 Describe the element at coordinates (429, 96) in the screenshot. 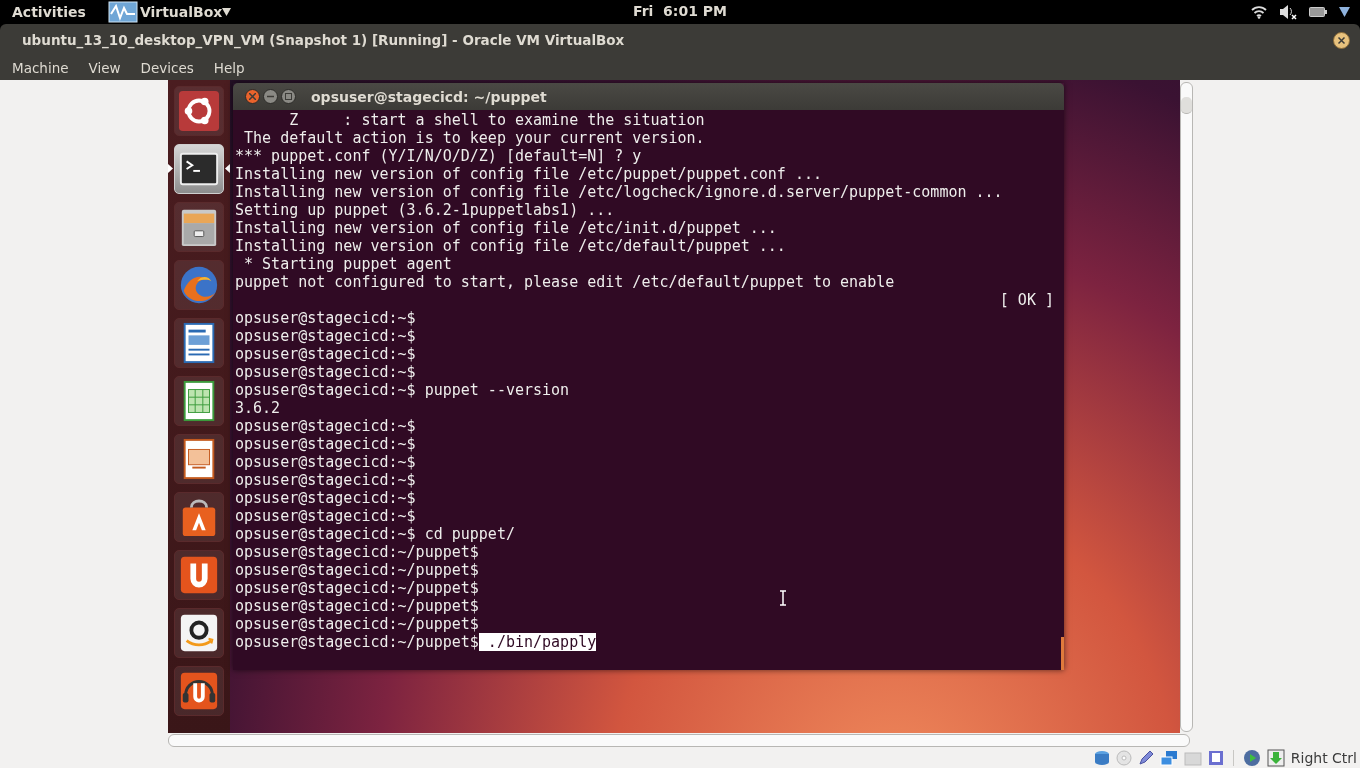

I see `terminal-title: opsuser@stagecicd: ~/puppet` at that location.